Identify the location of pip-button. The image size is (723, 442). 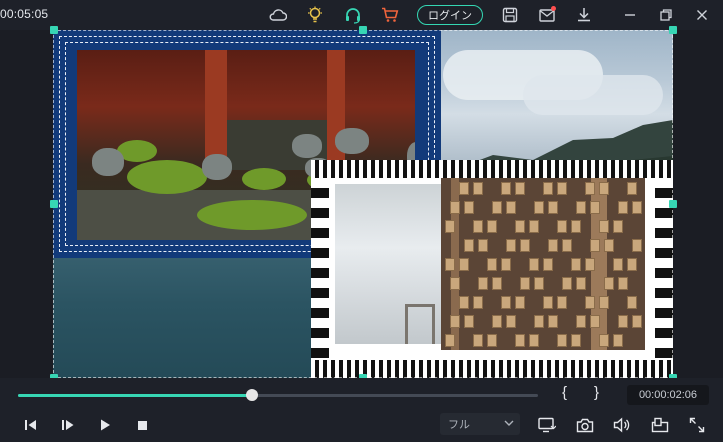
(660, 425).